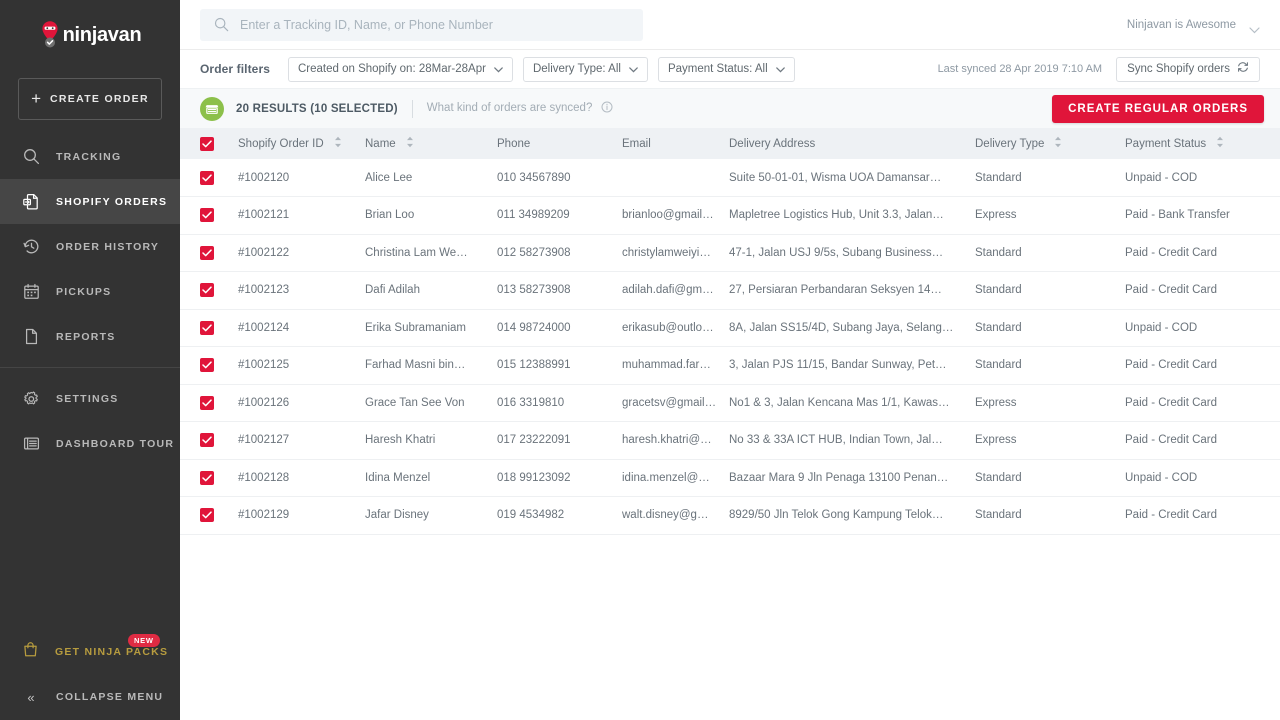  Describe the element at coordinates (301, 365) in the screenshot. I see `cell-shopify-order-id: #1002125` at that location.